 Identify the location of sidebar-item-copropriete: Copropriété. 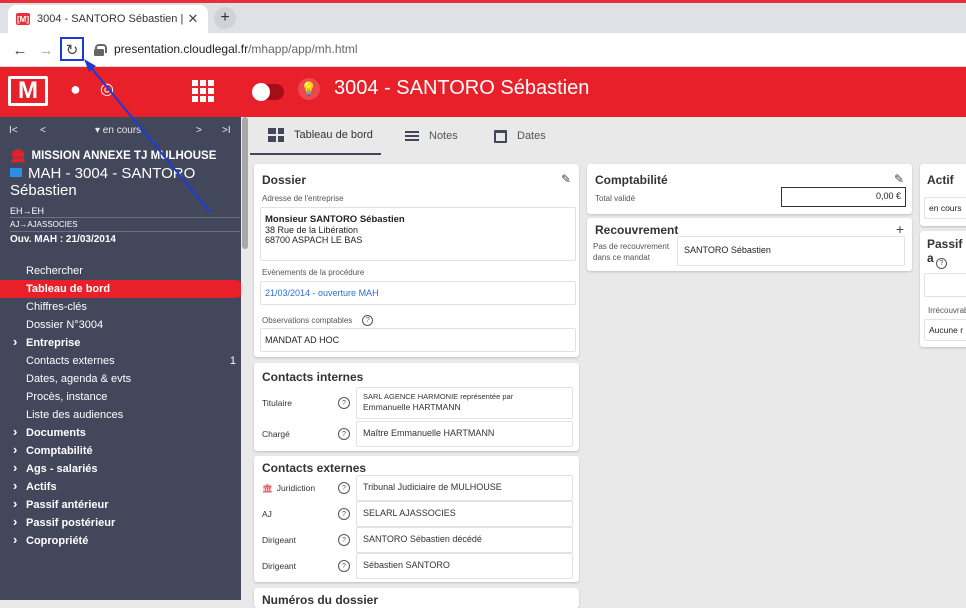
(122, 540).